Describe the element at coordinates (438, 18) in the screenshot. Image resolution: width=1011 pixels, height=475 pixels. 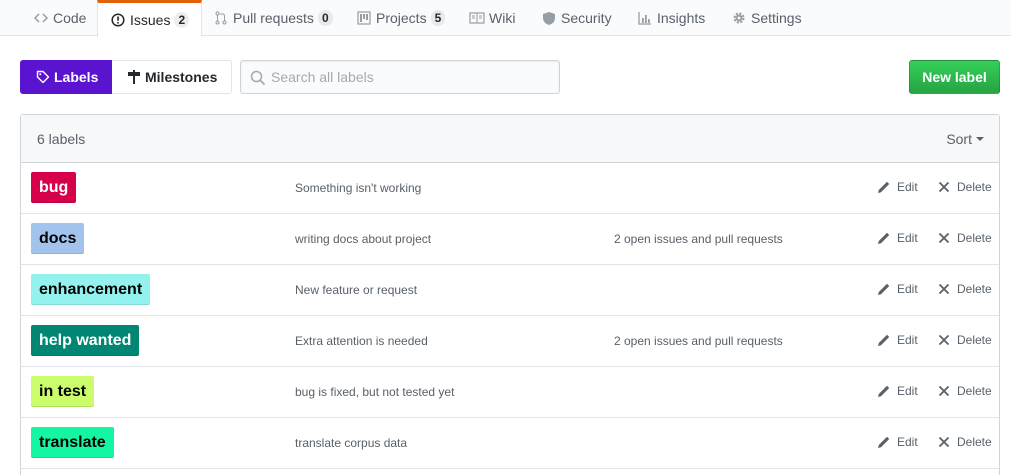
I see `projects-count-badge: 5` at that location.